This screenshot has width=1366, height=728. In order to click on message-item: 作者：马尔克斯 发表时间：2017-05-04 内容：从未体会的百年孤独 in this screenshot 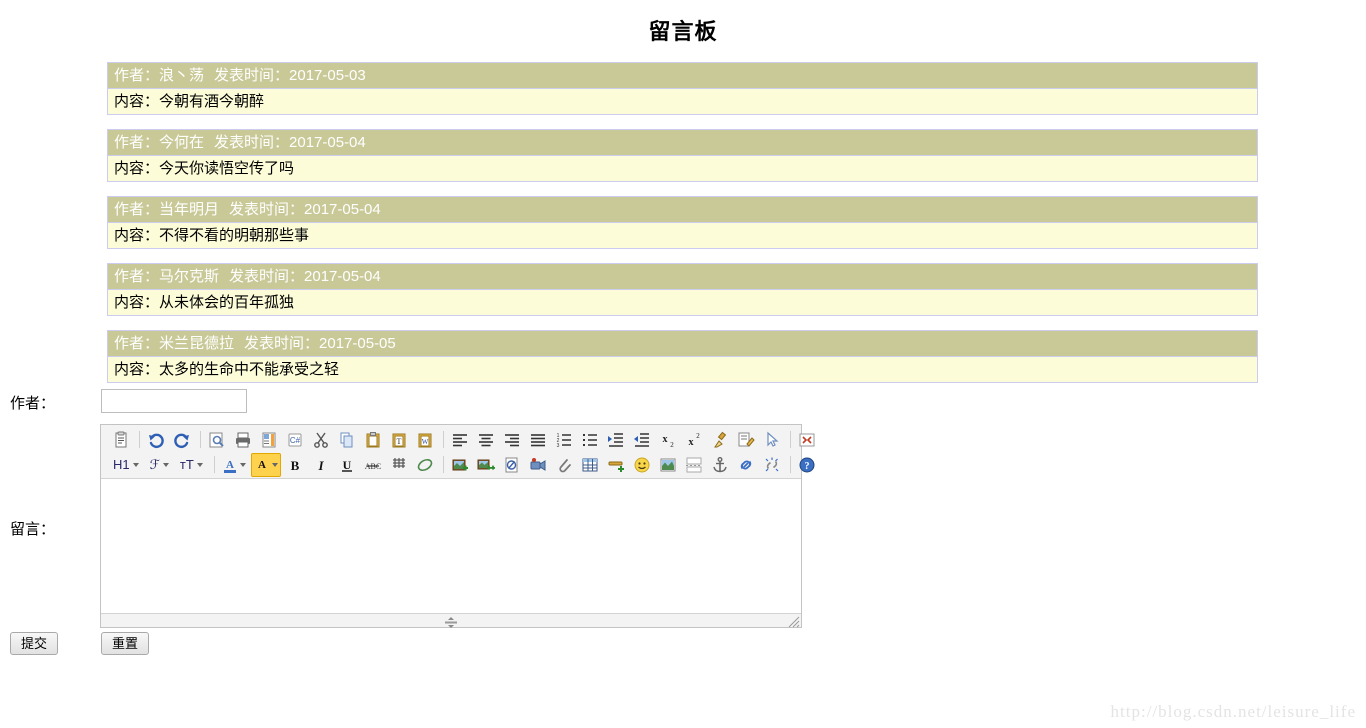, I will do `click(682, 289)`.